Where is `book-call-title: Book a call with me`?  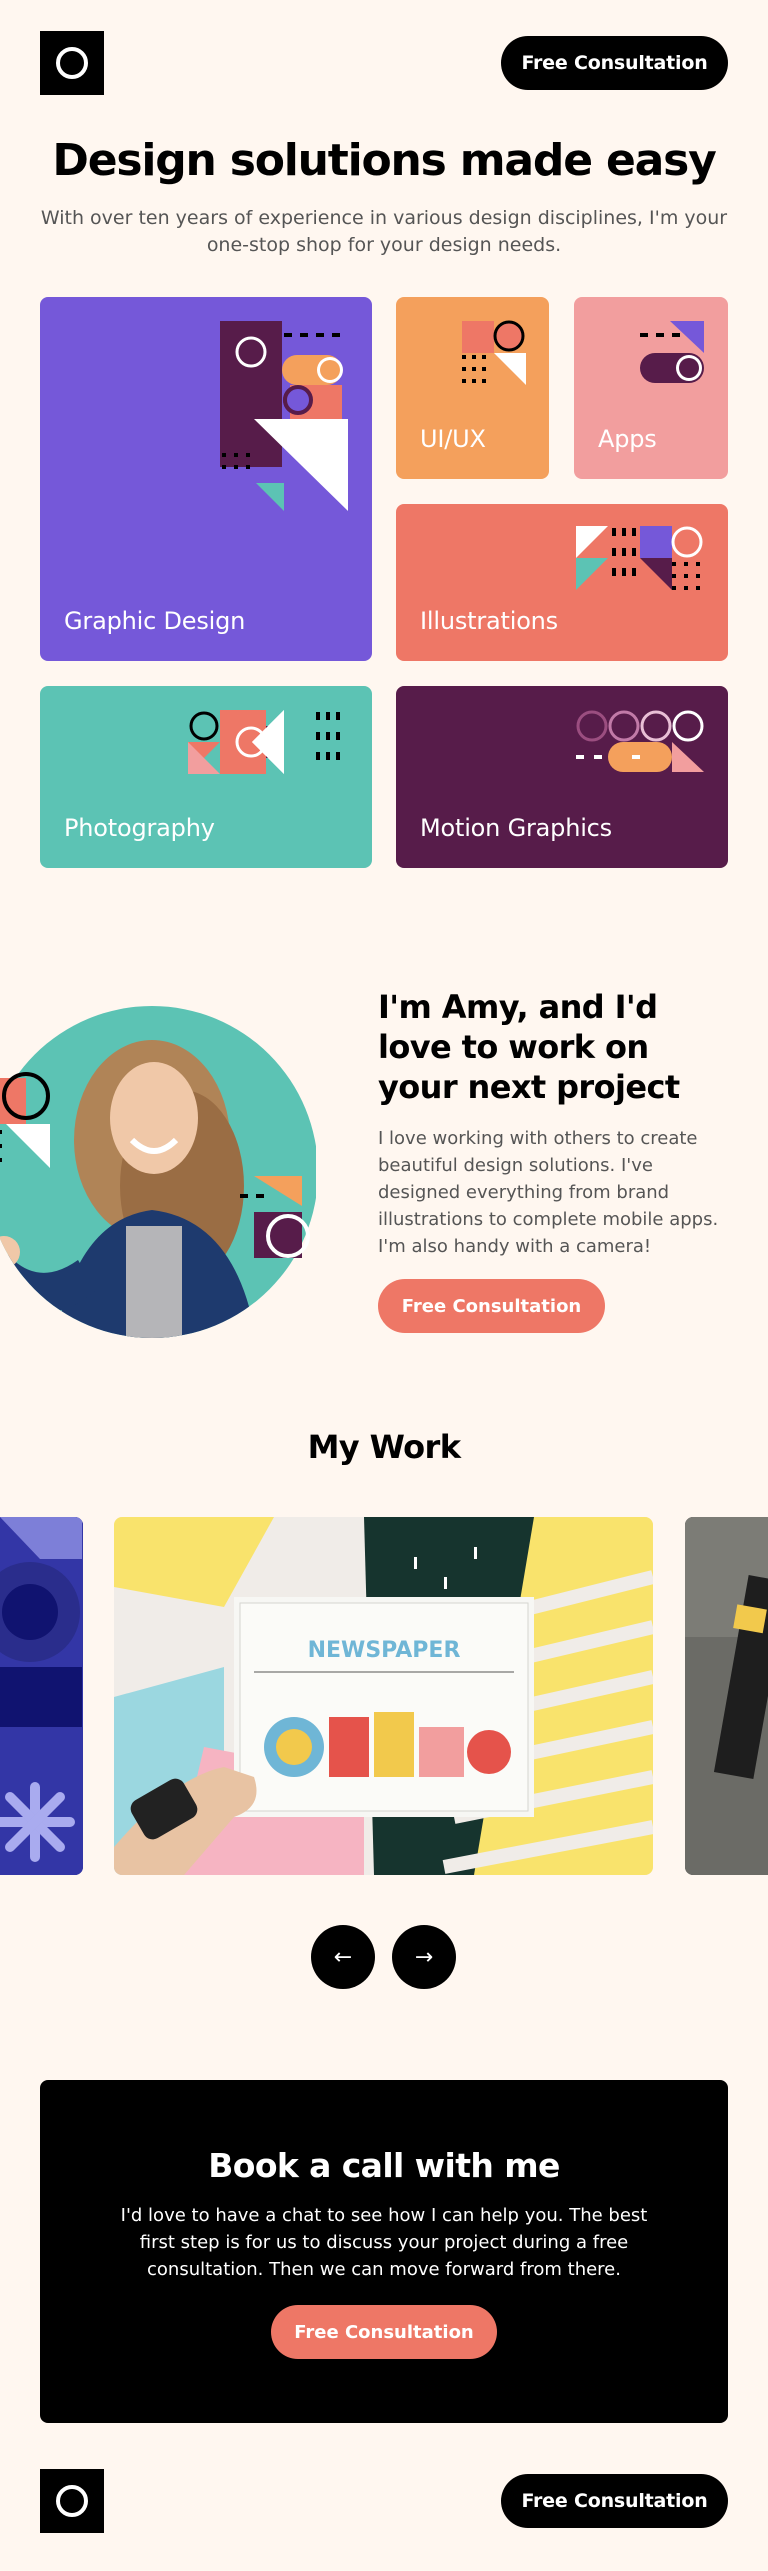
book-call-title: Book a call with me is located at coordinates (384, 2165).